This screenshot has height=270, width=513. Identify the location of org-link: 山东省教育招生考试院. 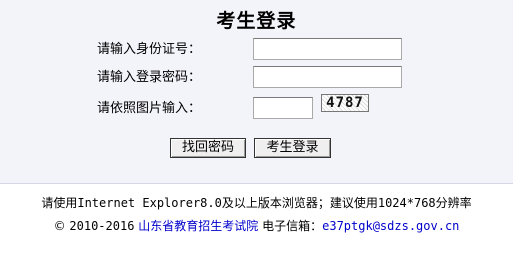
(198, 226).